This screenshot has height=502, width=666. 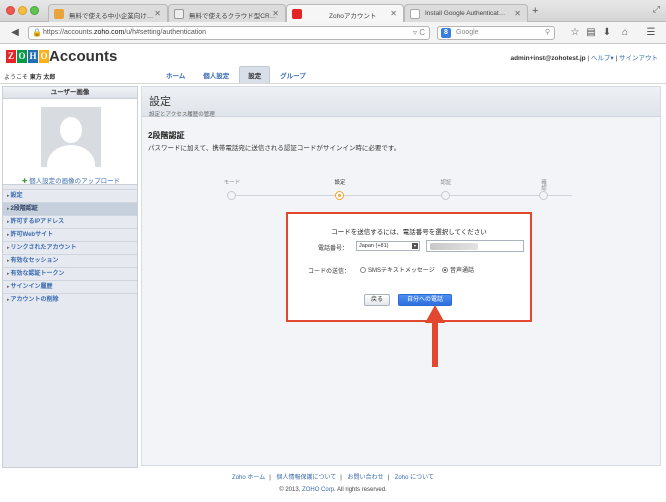 I want to click on reader-icon: ▤, so click(x=591, y=33).